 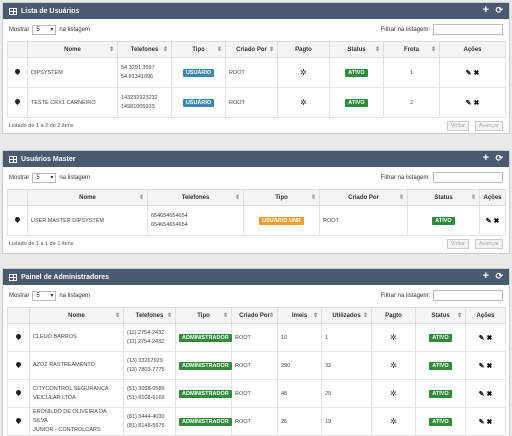 I want to click on used: 33, so click(x=346, y=365).